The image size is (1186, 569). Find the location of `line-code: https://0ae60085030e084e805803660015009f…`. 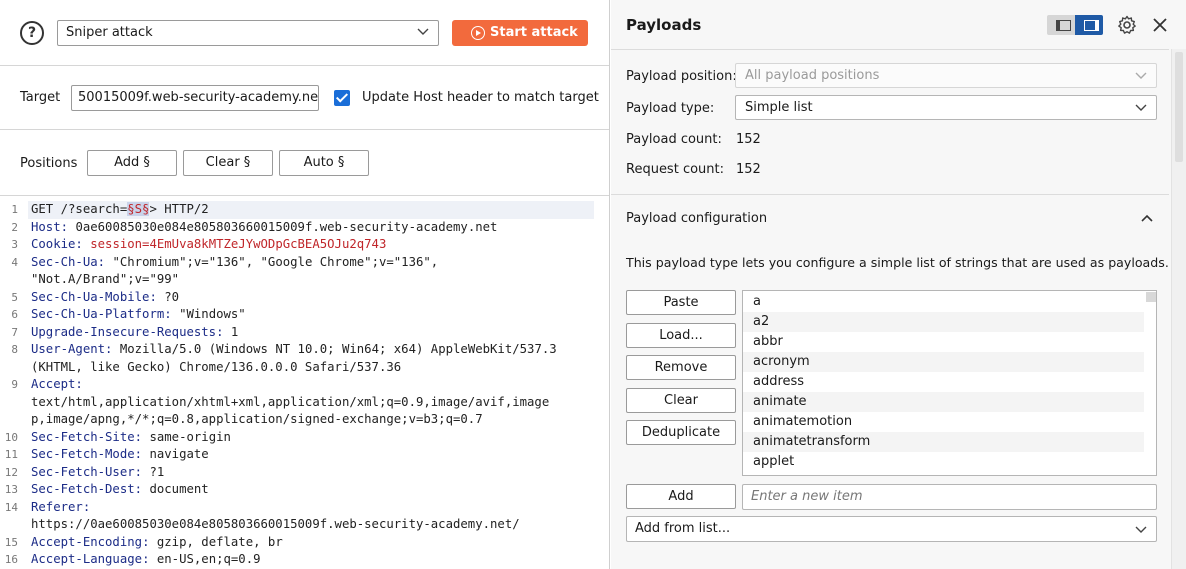

line-code: https://0ae60085030e084e805803660015009f… is located at coordinates (275, 525).